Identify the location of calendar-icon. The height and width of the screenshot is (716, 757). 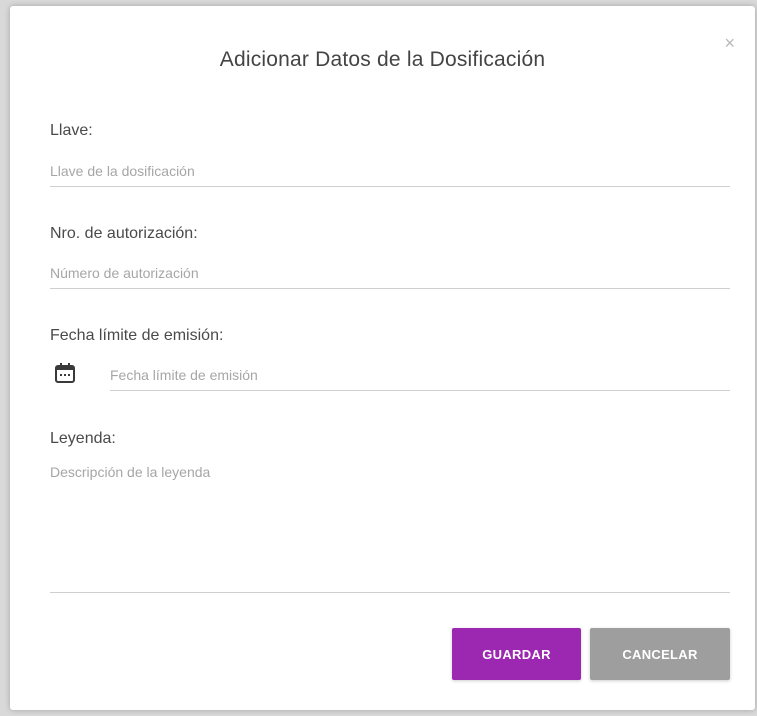
(65, 373).